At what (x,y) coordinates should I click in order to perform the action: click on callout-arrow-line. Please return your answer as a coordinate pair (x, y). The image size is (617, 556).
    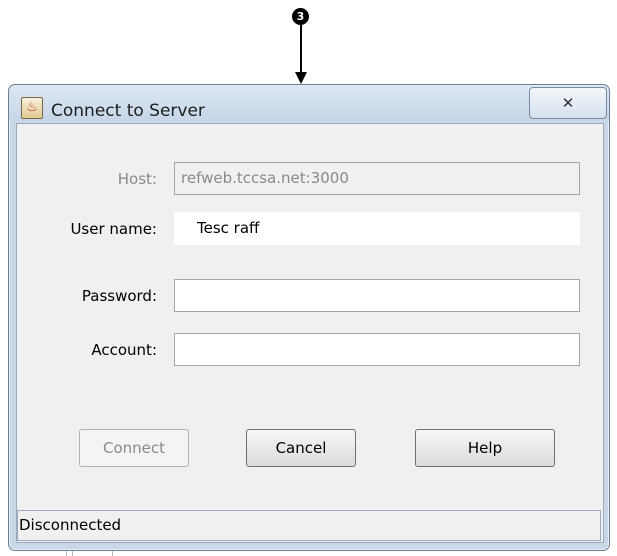
    Looking at the image, I should click on (301, 49).